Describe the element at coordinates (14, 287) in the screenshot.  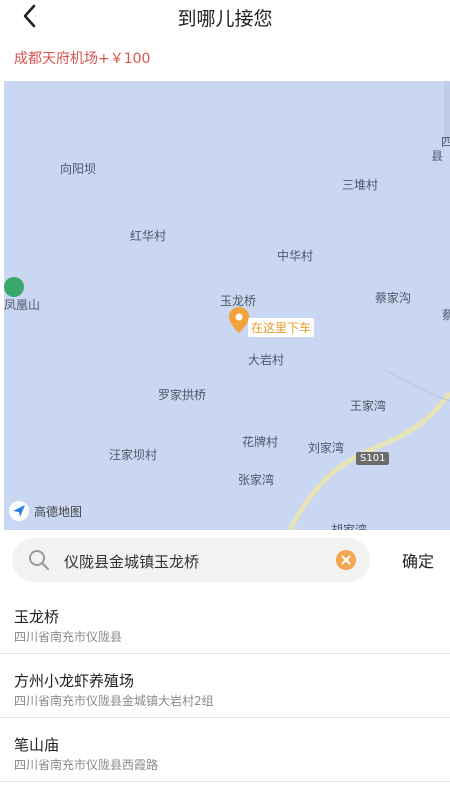
I see `poi-marker-icon` at that location.